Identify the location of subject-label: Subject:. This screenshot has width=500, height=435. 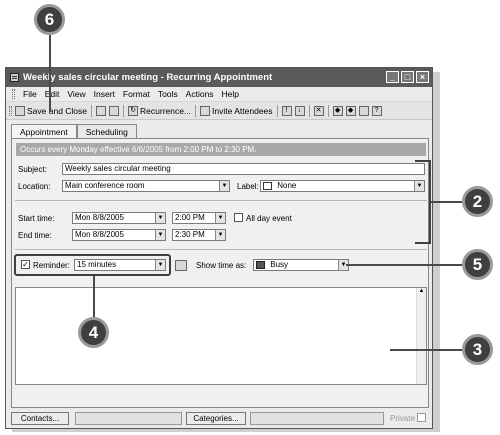
(32, 169).